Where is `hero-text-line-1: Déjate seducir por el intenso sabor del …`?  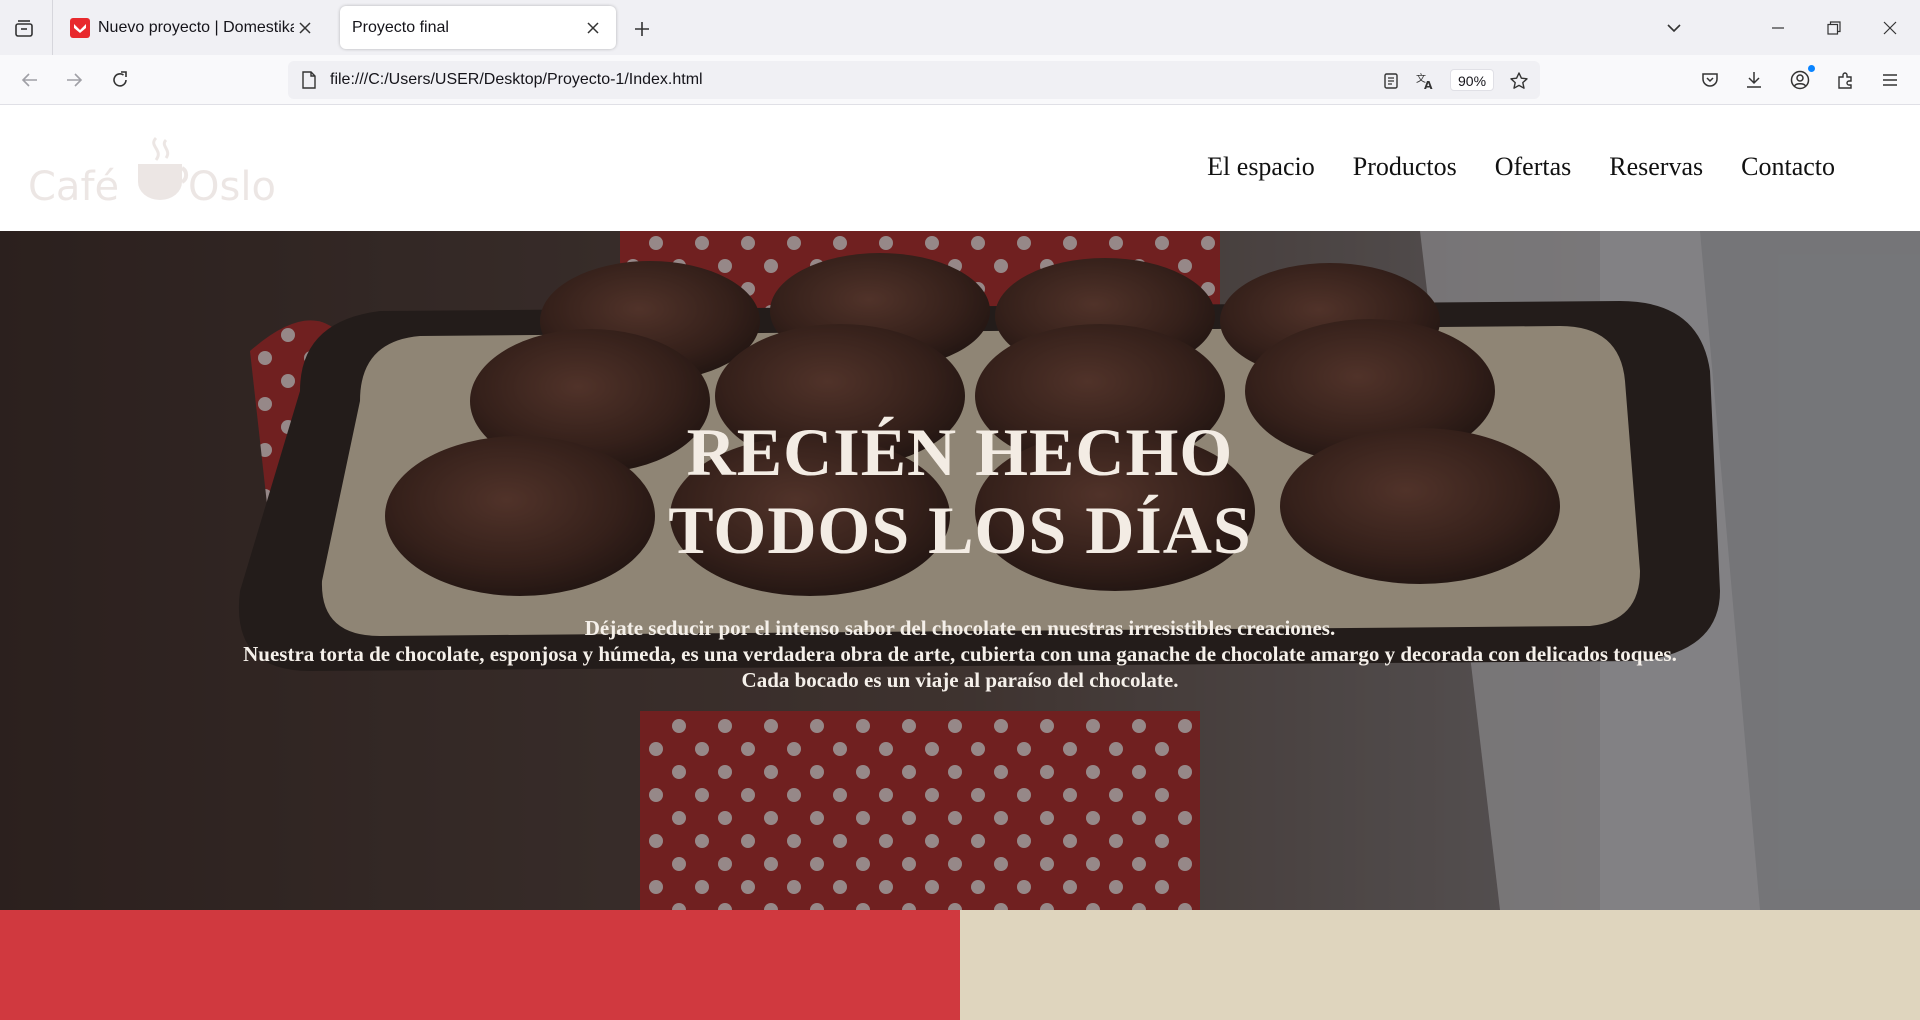 hero-text-line-1: Déjate seducir por el intenso sabor del … is located at coordinates (960, 628).